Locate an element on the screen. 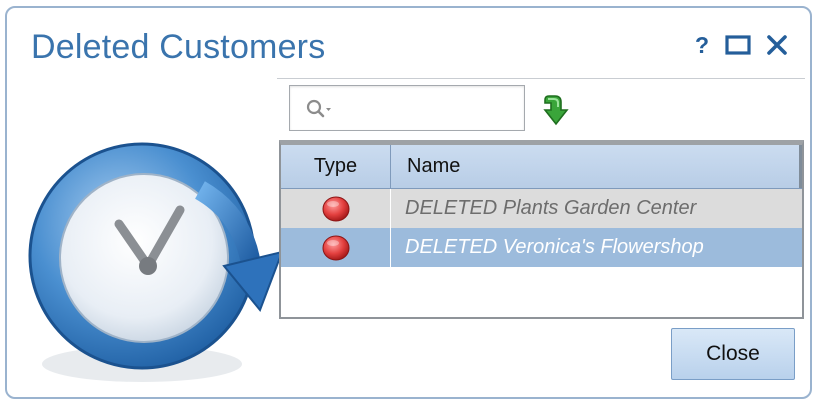  close-icon is located at coordinates (777, 45).